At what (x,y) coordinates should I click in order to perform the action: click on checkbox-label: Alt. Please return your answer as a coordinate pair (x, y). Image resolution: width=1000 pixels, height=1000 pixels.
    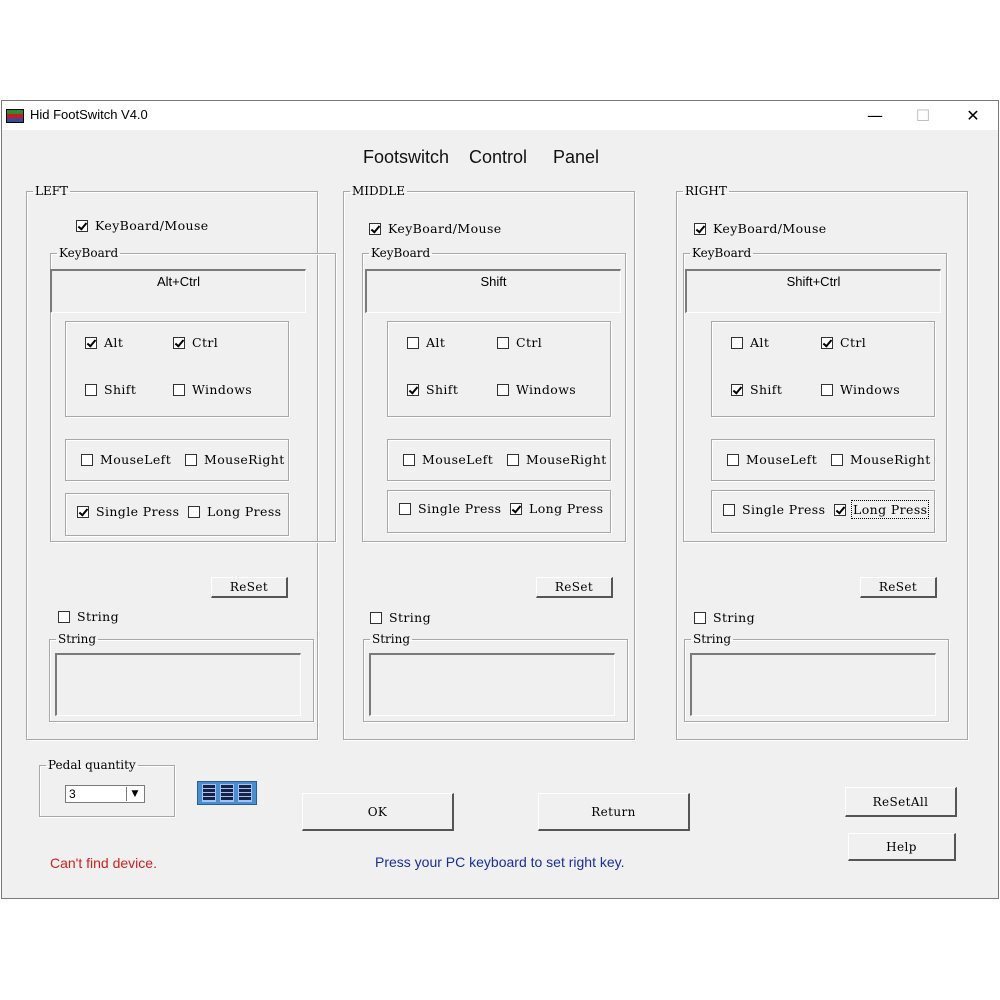
    Looking at the image, I should click on (760, 342).